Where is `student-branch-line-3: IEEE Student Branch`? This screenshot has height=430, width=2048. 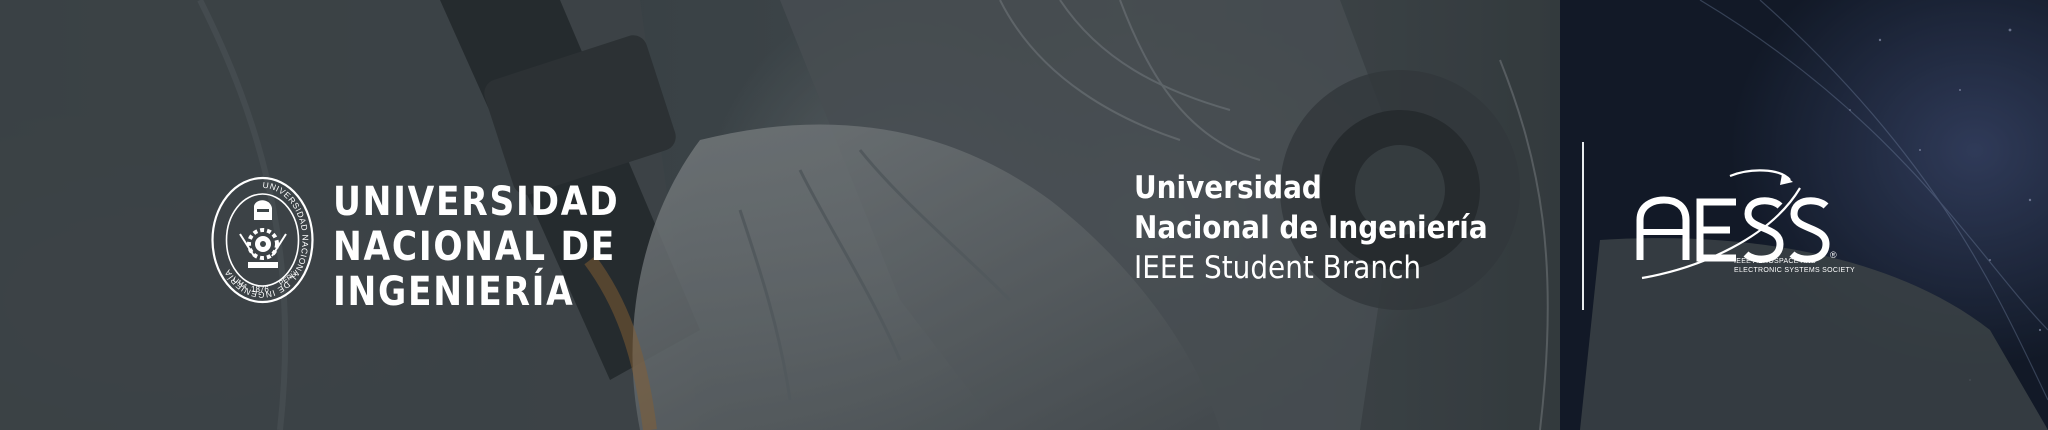
student-branch-line-3: IEEE Student Branch is located at coordinates (1278, 268).